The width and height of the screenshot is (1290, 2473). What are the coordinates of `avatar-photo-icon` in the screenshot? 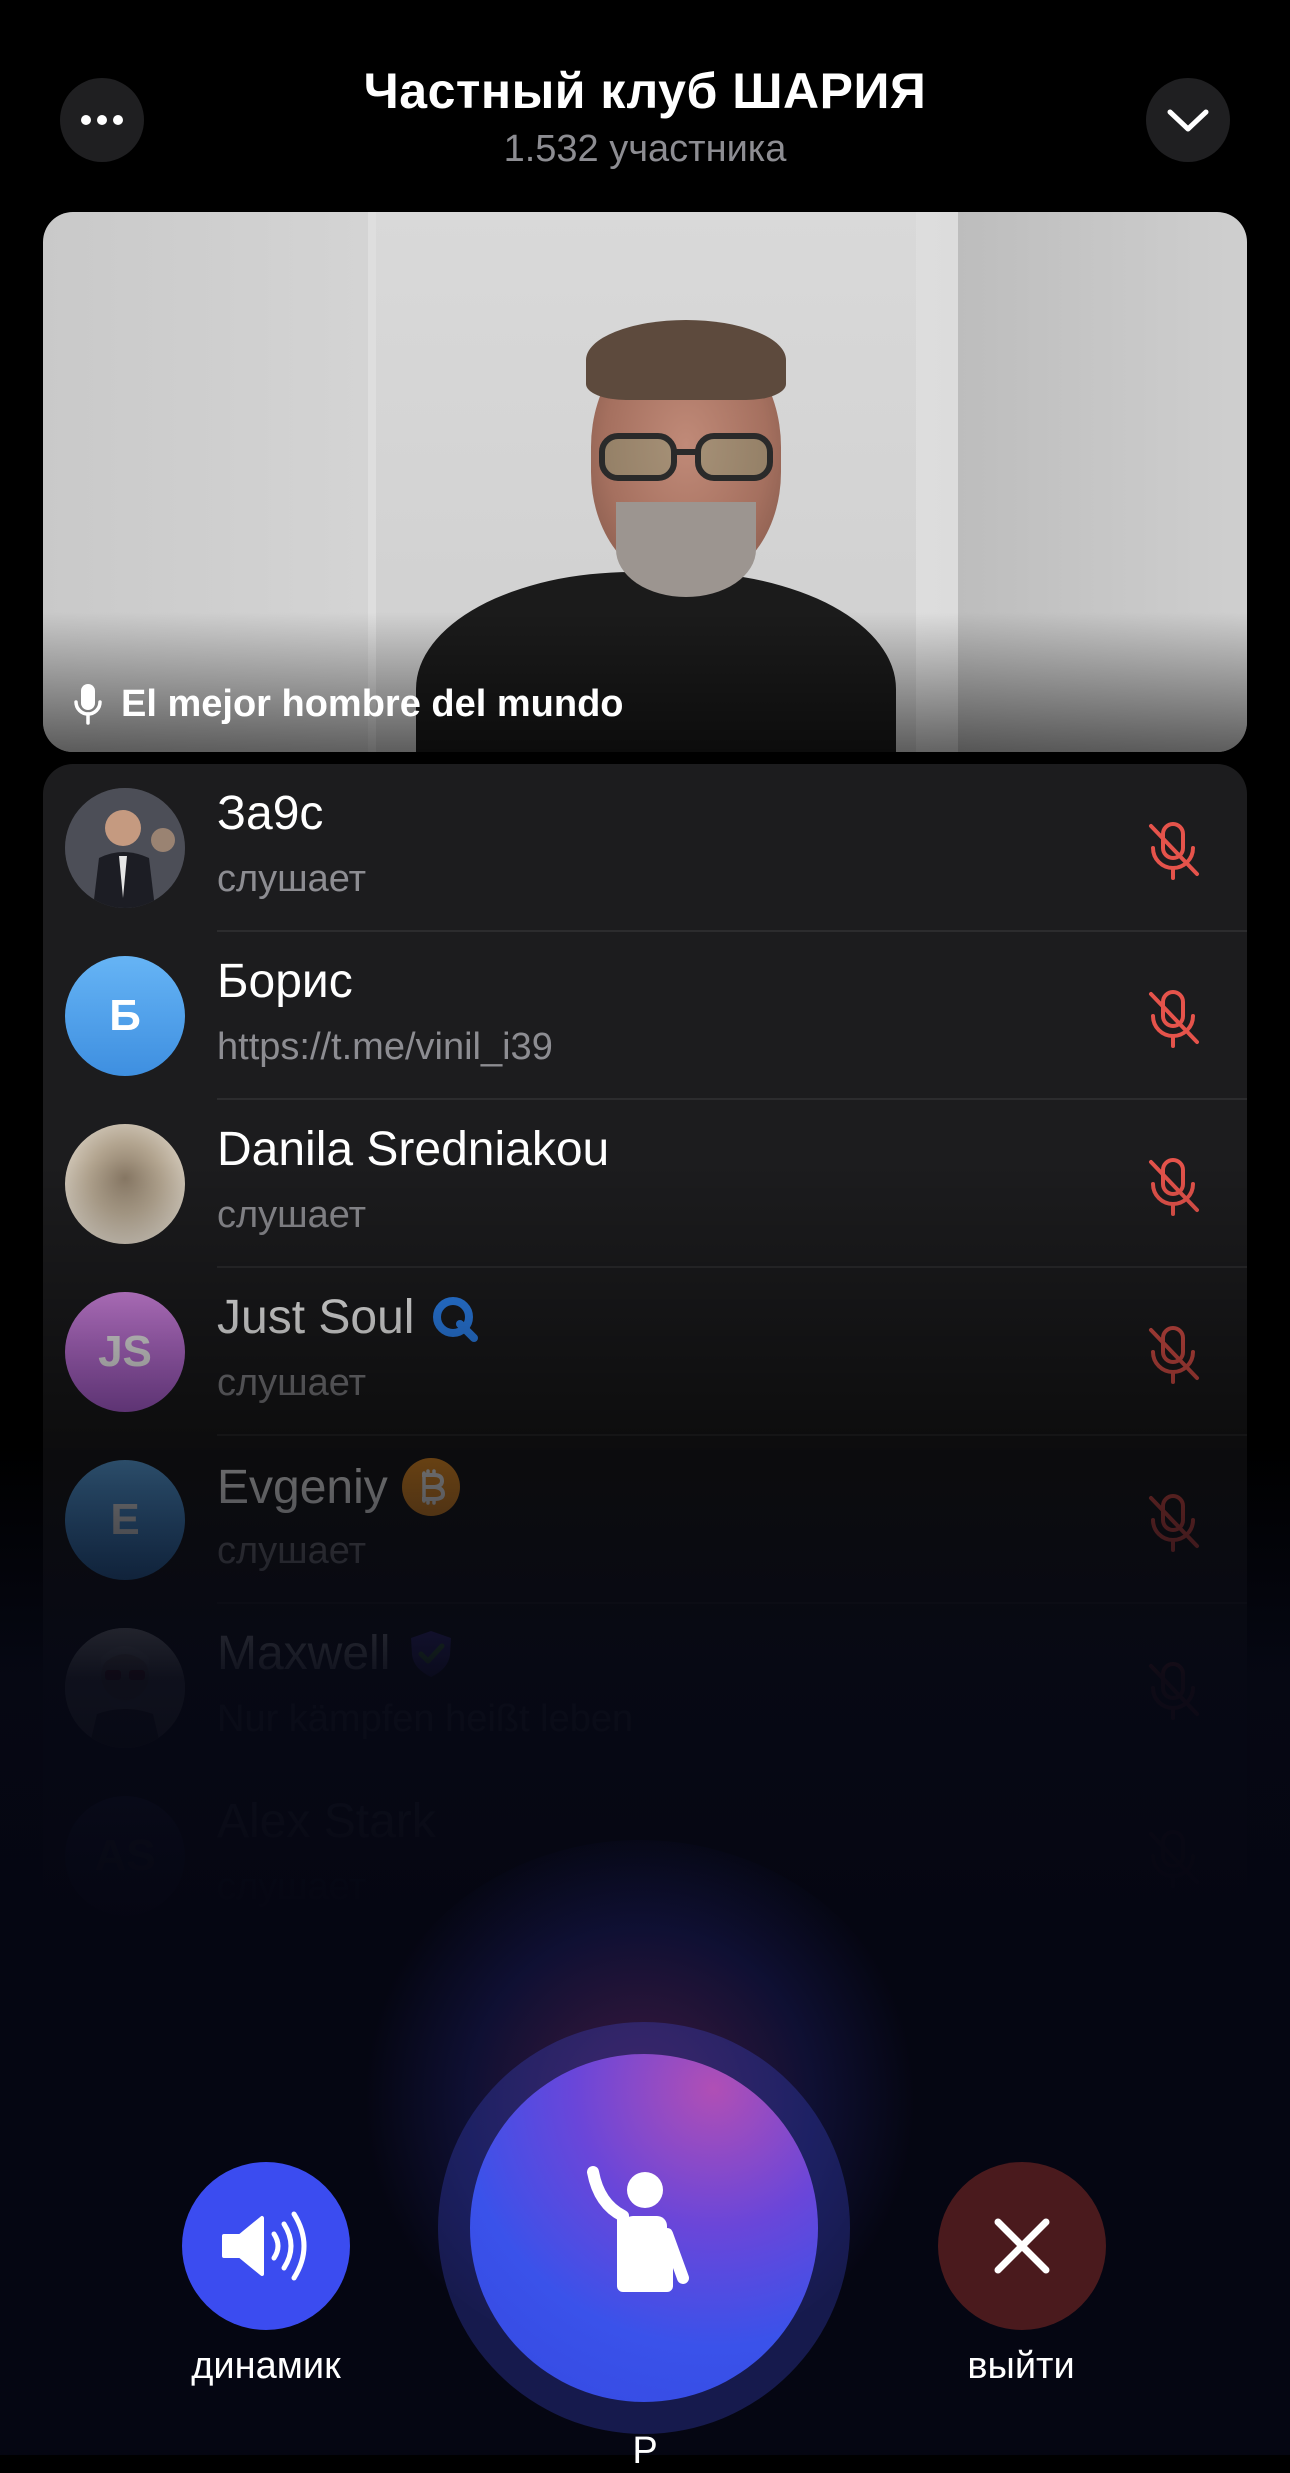 It's located at (125, 848).